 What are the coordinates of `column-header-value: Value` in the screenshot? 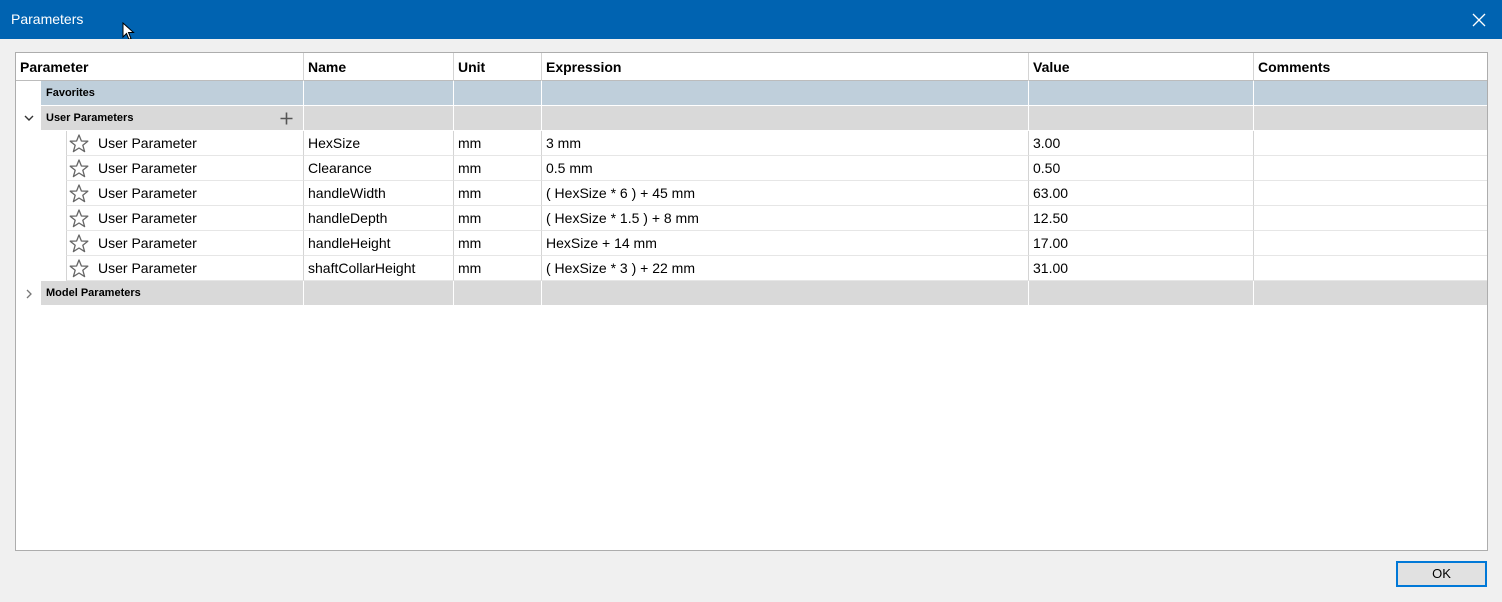 It's located at (1141, 67).